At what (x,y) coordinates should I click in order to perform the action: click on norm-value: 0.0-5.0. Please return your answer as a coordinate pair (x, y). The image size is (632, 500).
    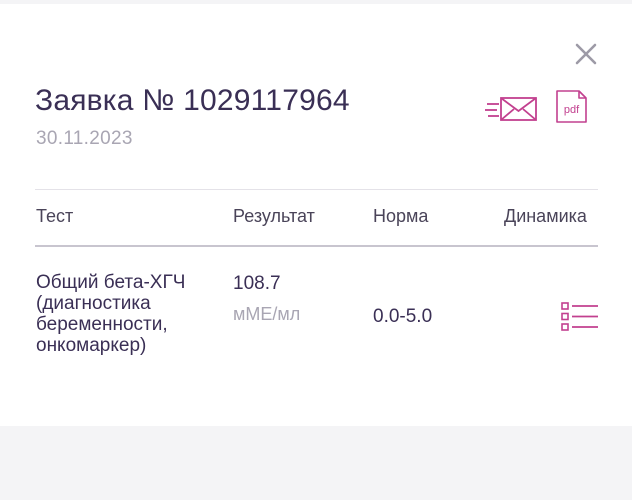
    Looking at the image, I should click on (403, 316).